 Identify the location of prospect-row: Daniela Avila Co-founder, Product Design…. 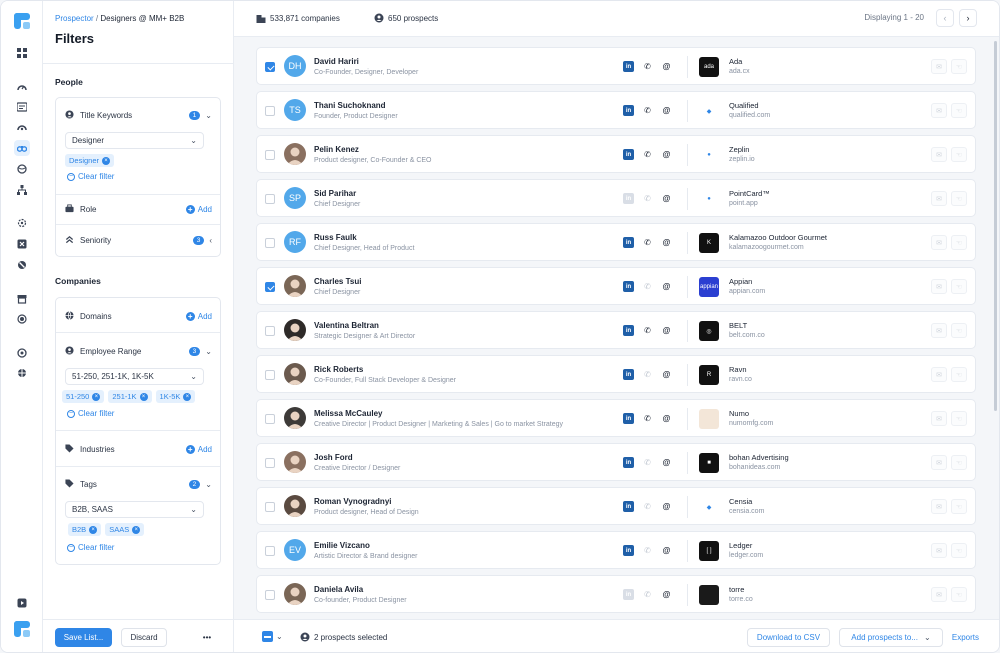
(616, 594).